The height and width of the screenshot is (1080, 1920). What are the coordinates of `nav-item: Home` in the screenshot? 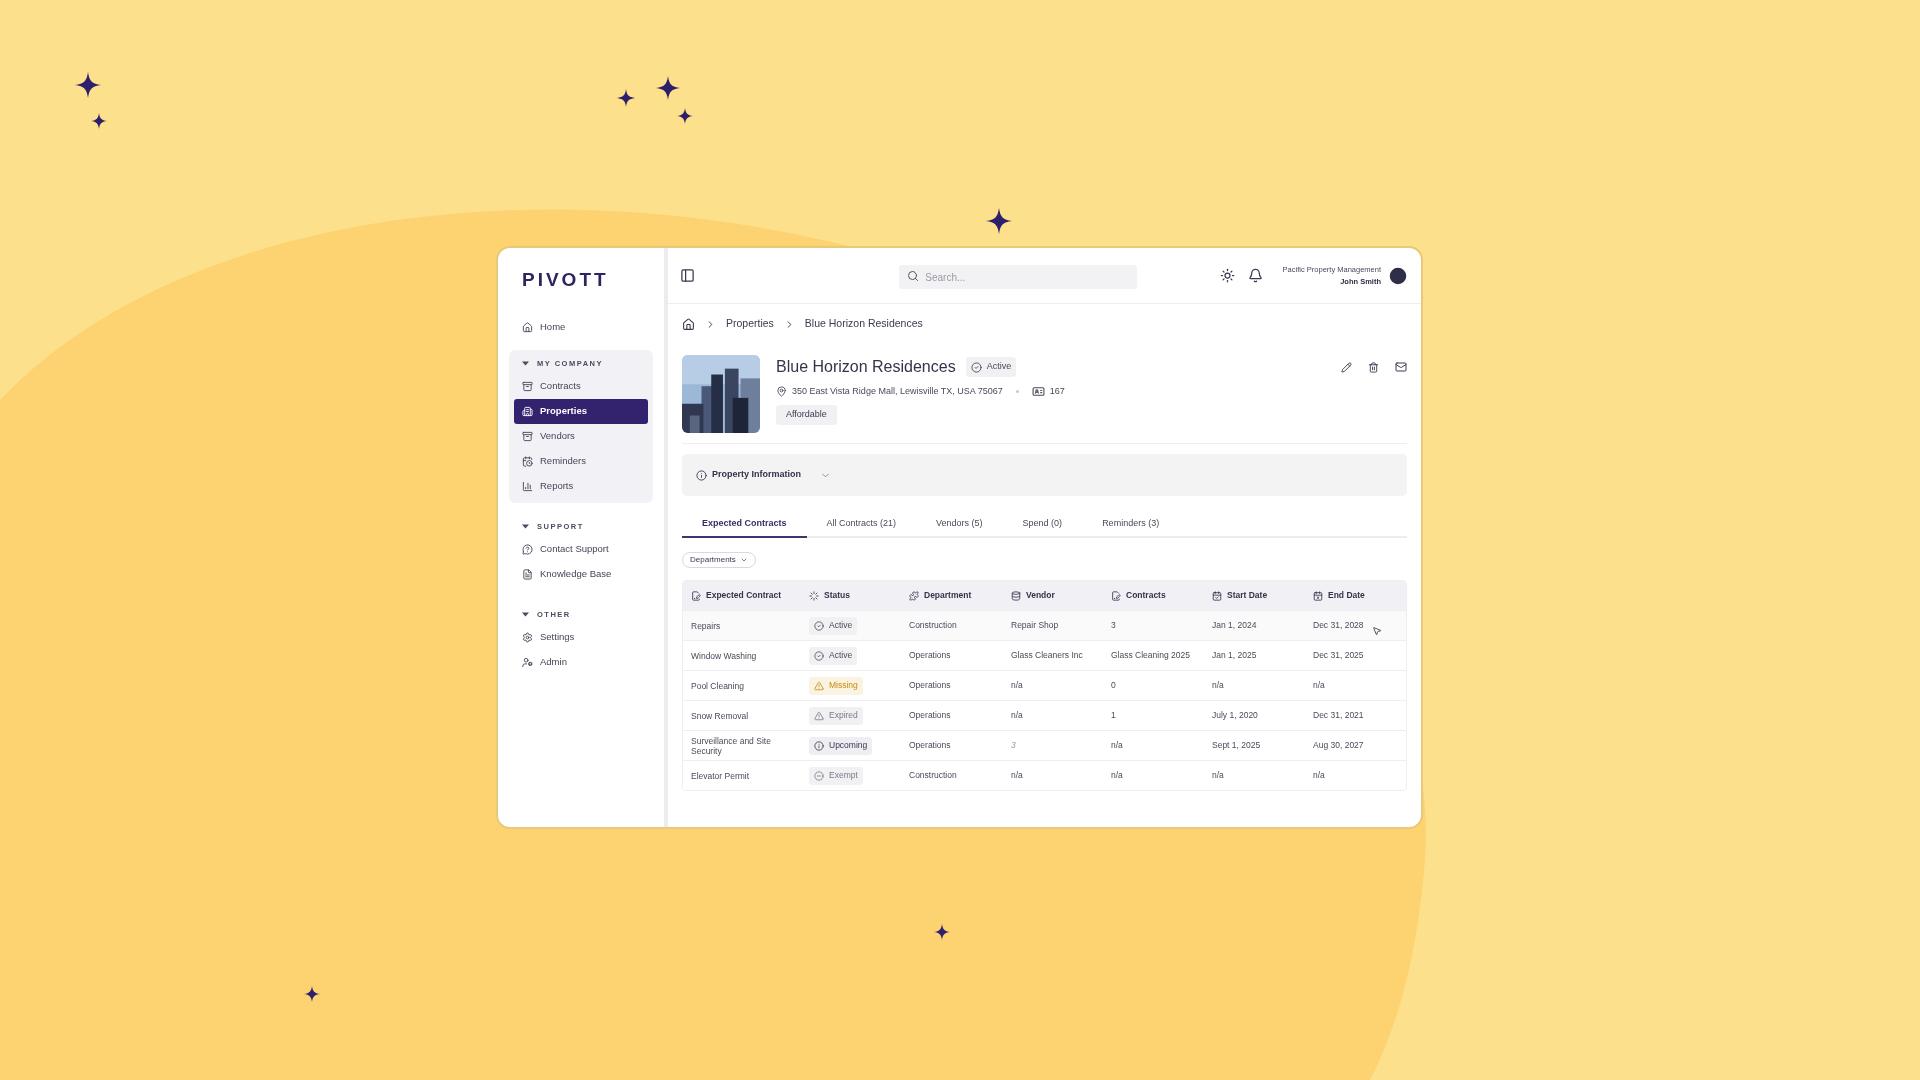 It's located at (581, 327).